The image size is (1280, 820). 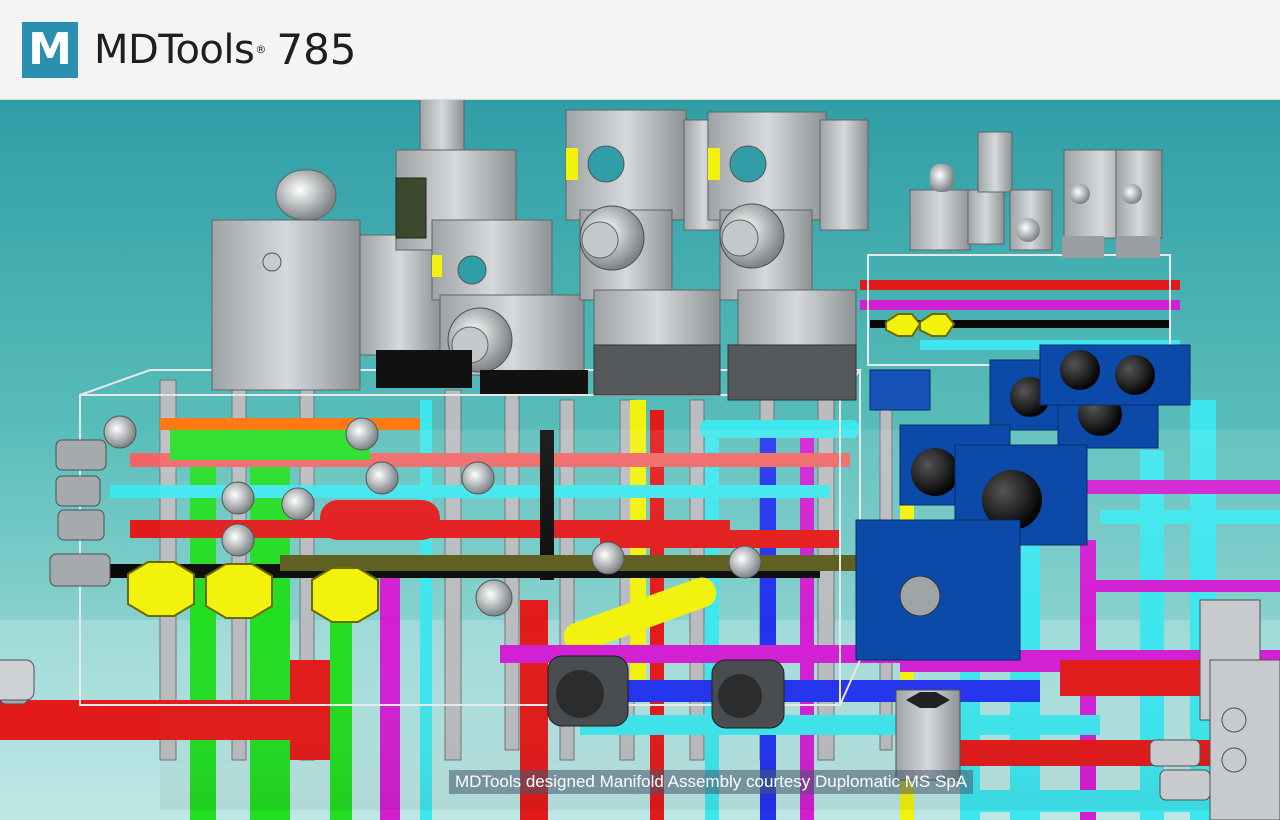 What do you see at coordinates (1036, 194) in the screenshot?
I see `valve-stack-far` at bounding box center [1036, 194].